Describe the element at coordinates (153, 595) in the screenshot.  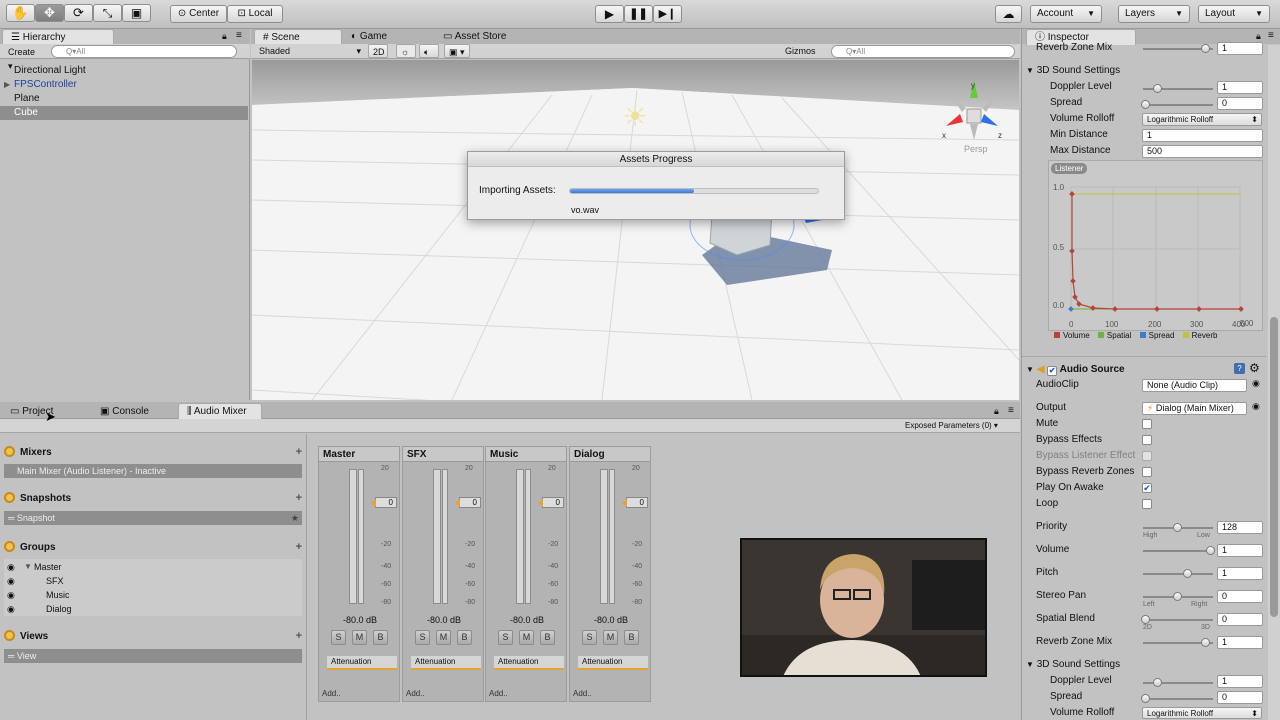
I see `group-item-music: ◉ Music` at that location.